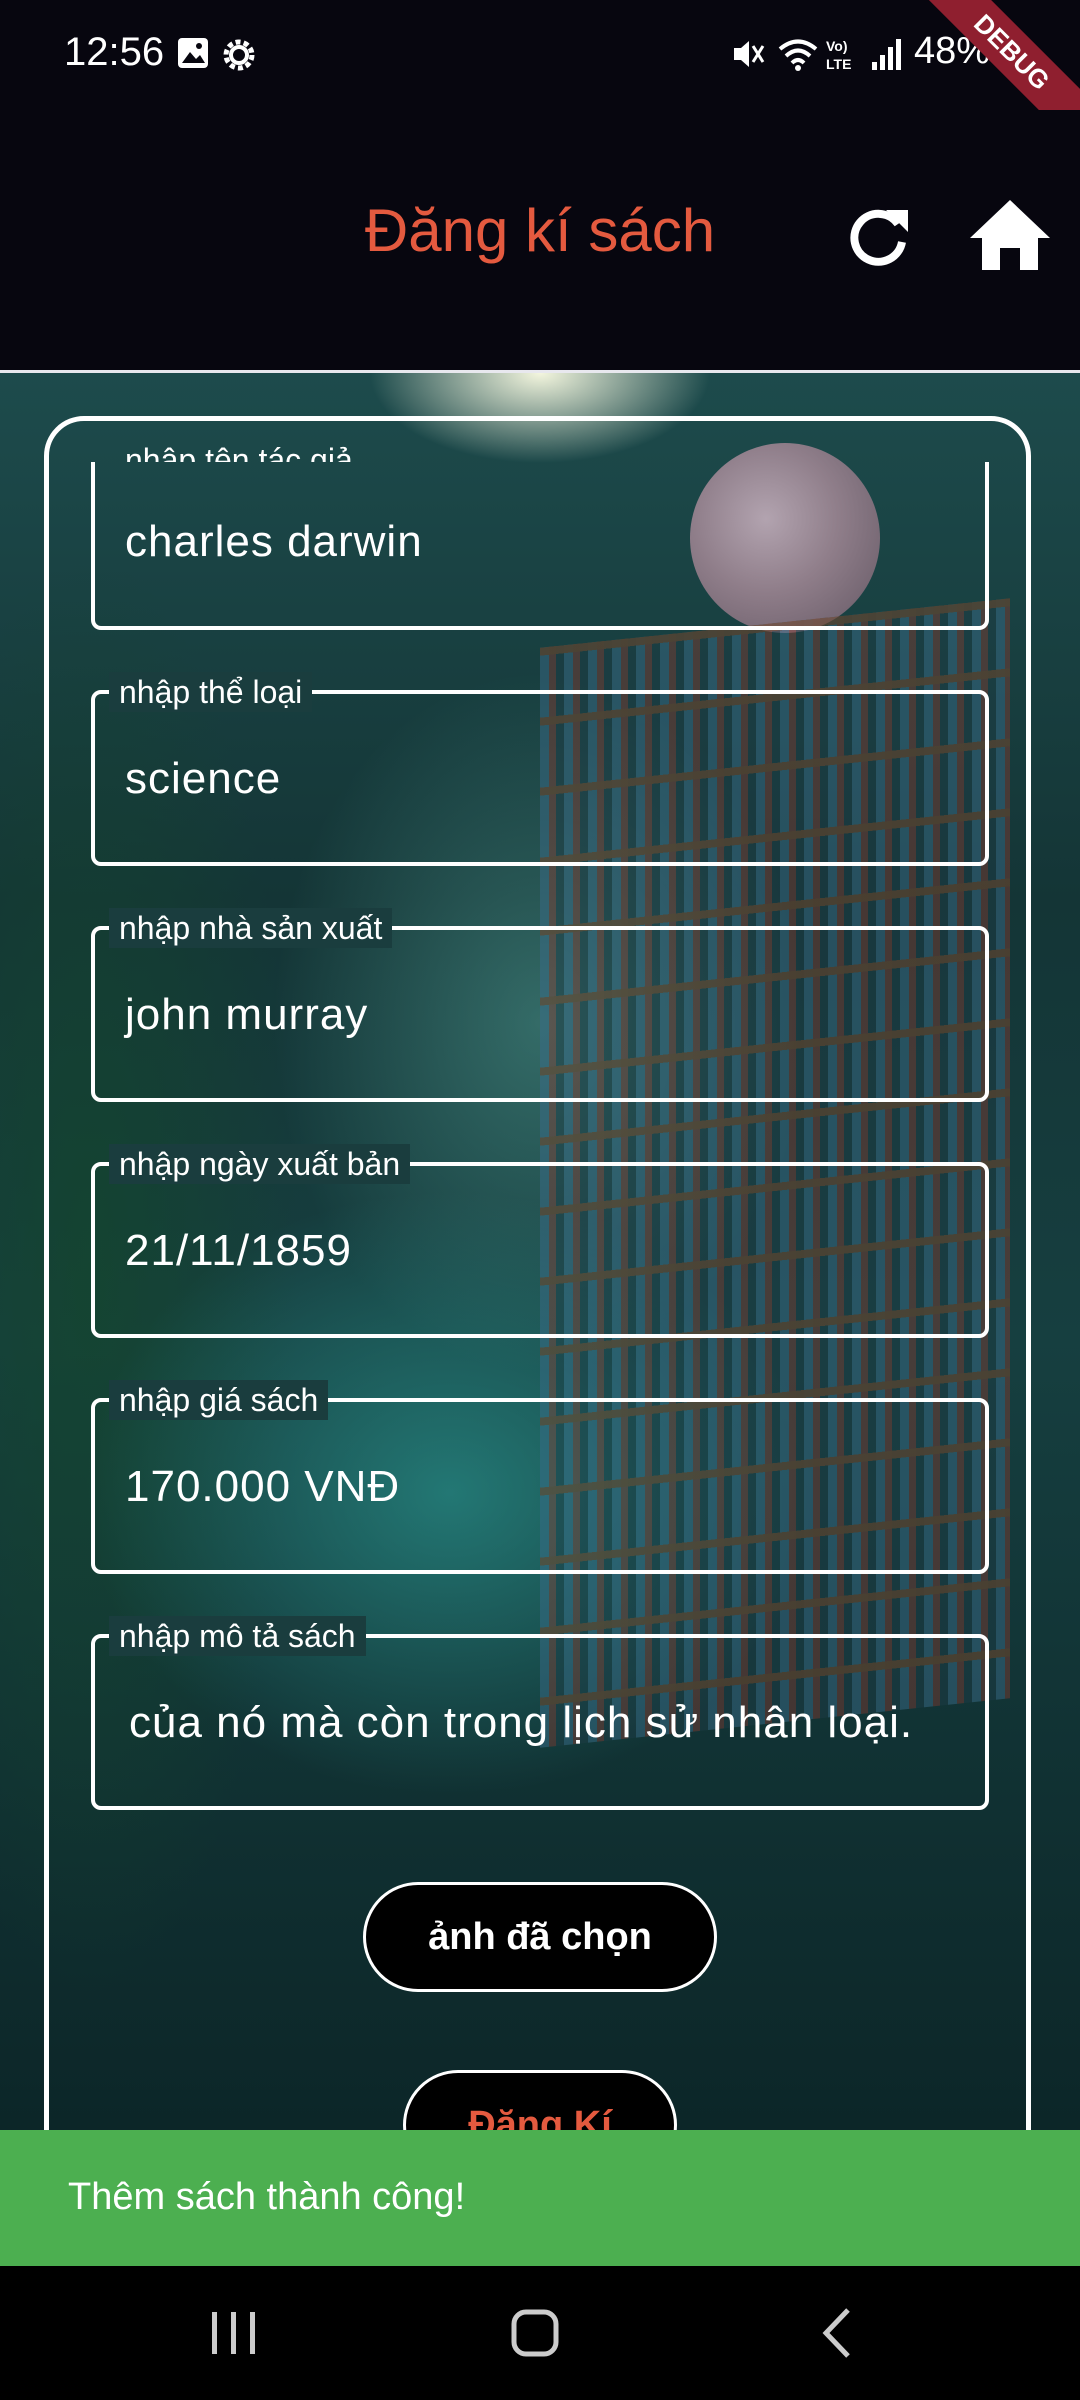 The height and width of the screenshot is (2400, 1080). I want to click on price-field: nhập giá sách 170.000 VNĐ, so click(540, 1477).